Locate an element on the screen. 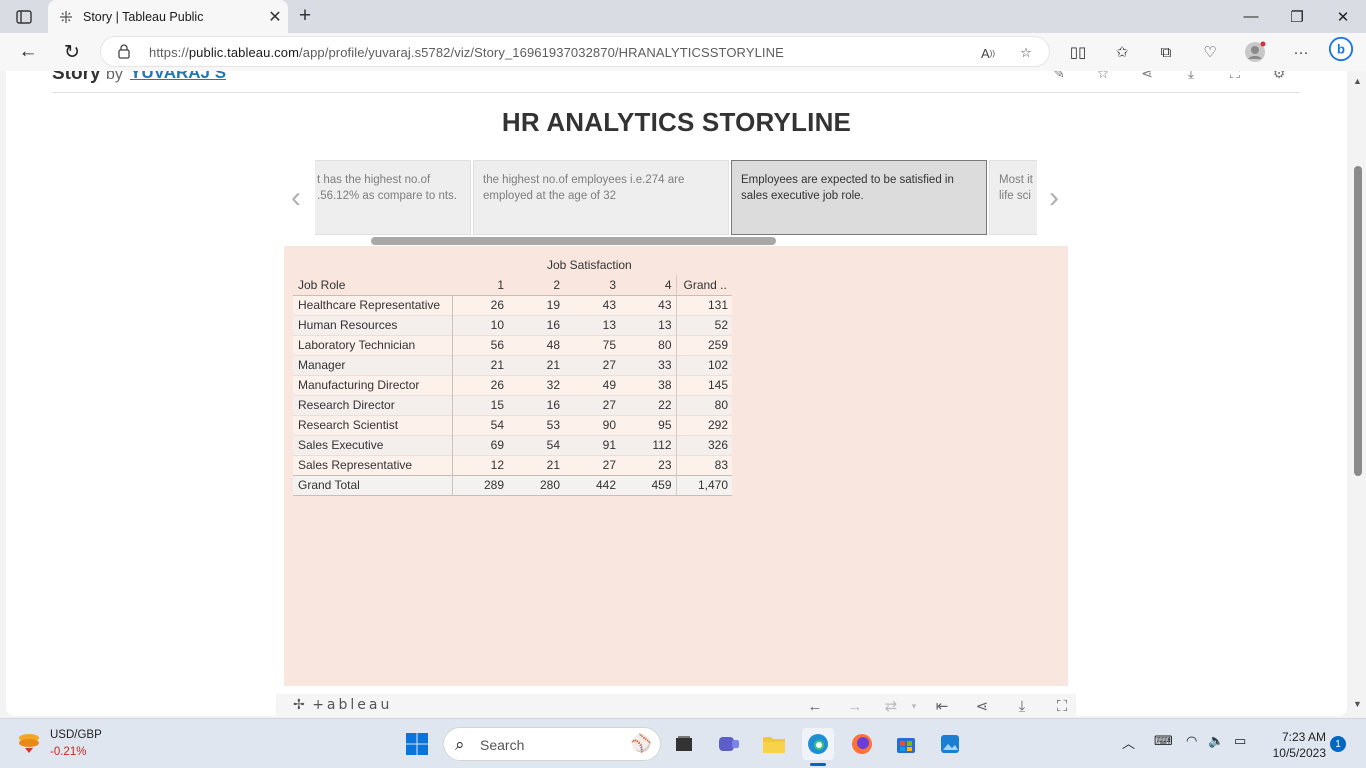  grand-total-header: Grand .. is located at coordinates (703, 285).